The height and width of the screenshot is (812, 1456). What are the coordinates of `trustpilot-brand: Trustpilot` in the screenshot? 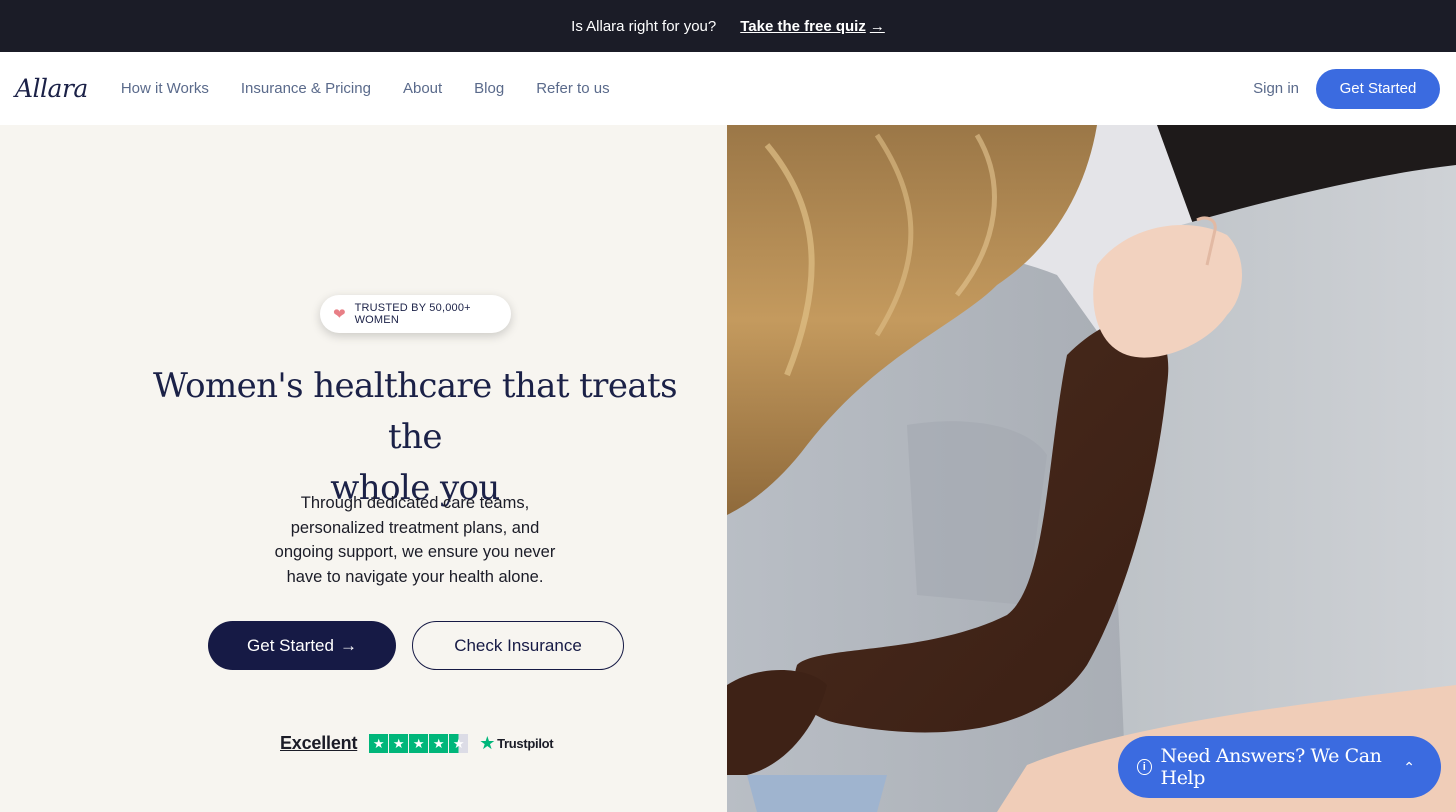 It's located at (525, 743).